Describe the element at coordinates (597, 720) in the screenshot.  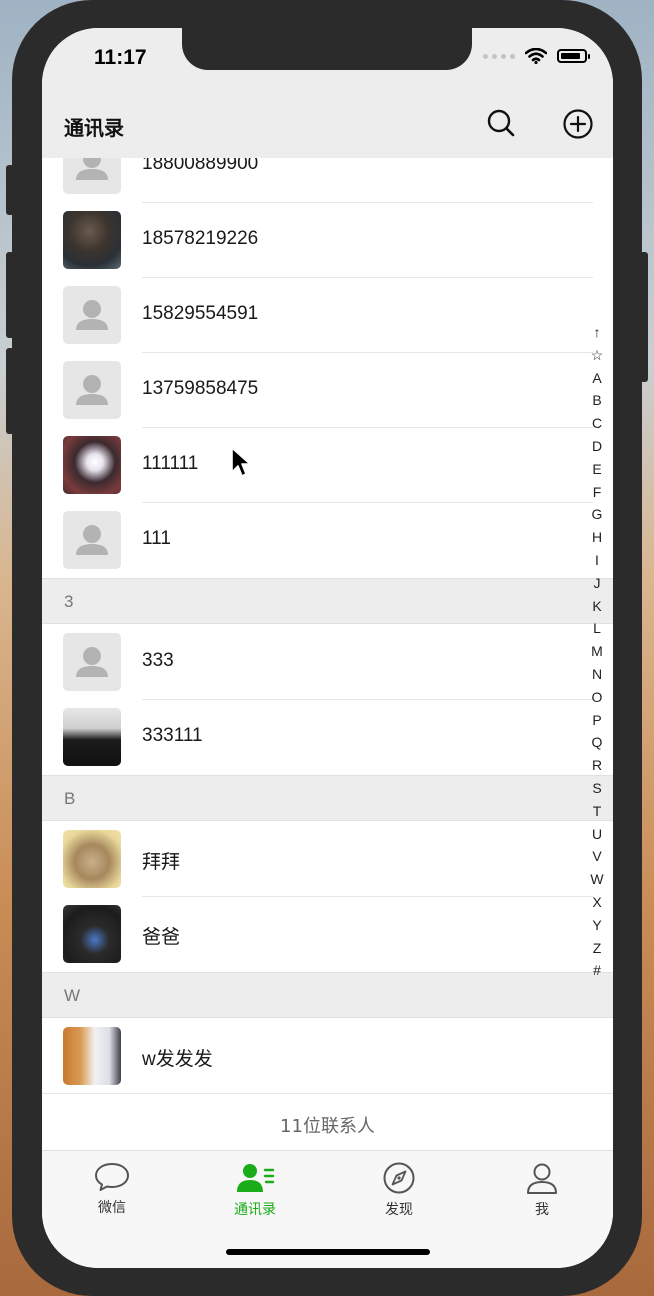
I see `index-letter: P` at that location.